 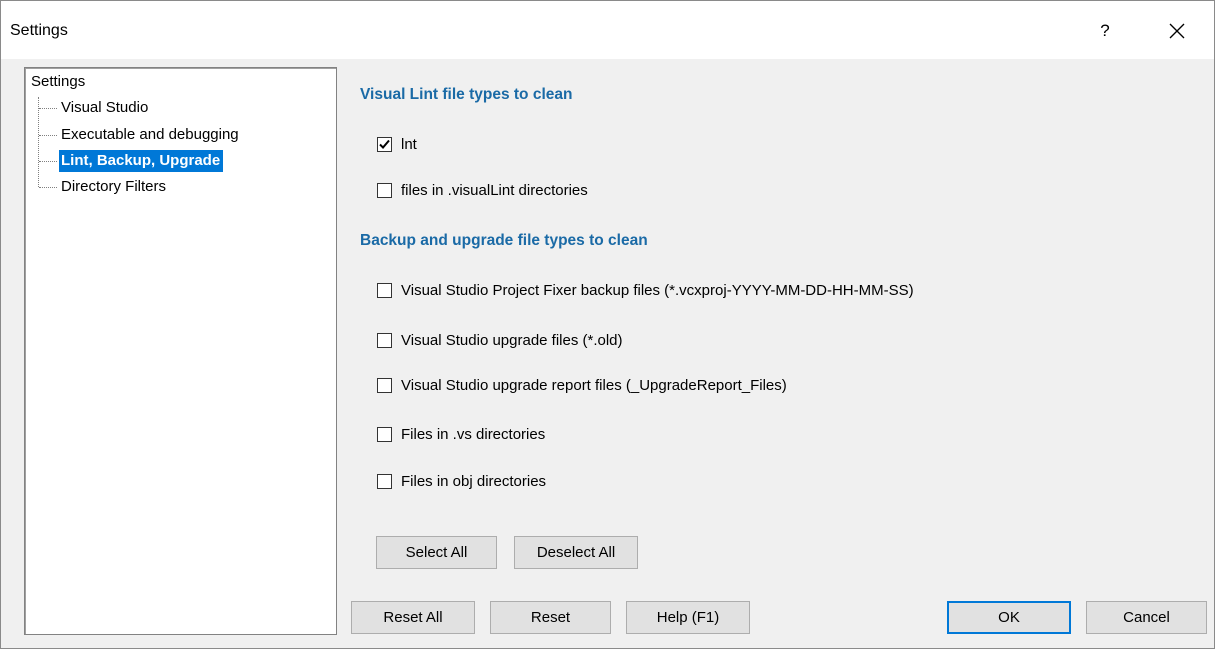 I want to click on checkbox-label: lnt, so click(x=409, y=144).